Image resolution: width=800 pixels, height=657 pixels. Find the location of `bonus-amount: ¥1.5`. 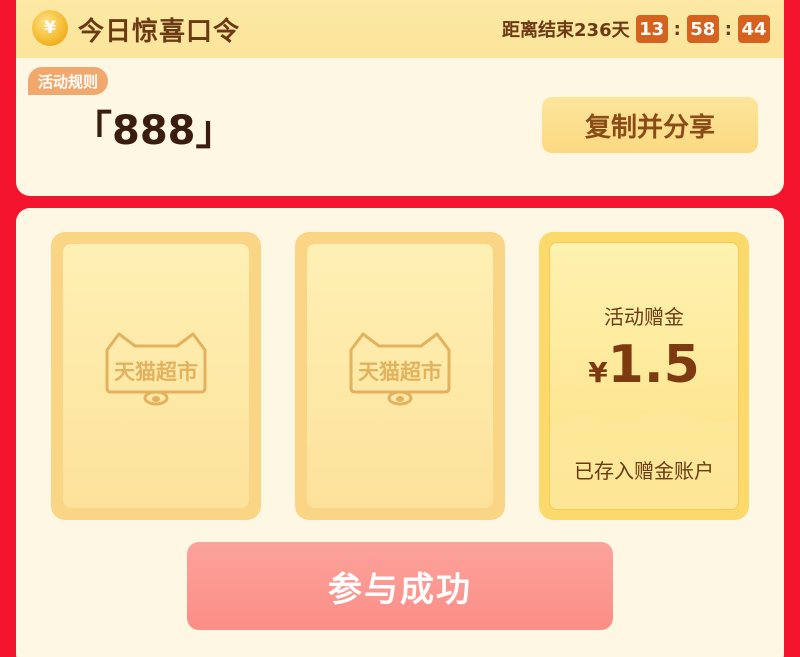

bonus-amount: ¥1.5 is located at coordinates (644, 365).